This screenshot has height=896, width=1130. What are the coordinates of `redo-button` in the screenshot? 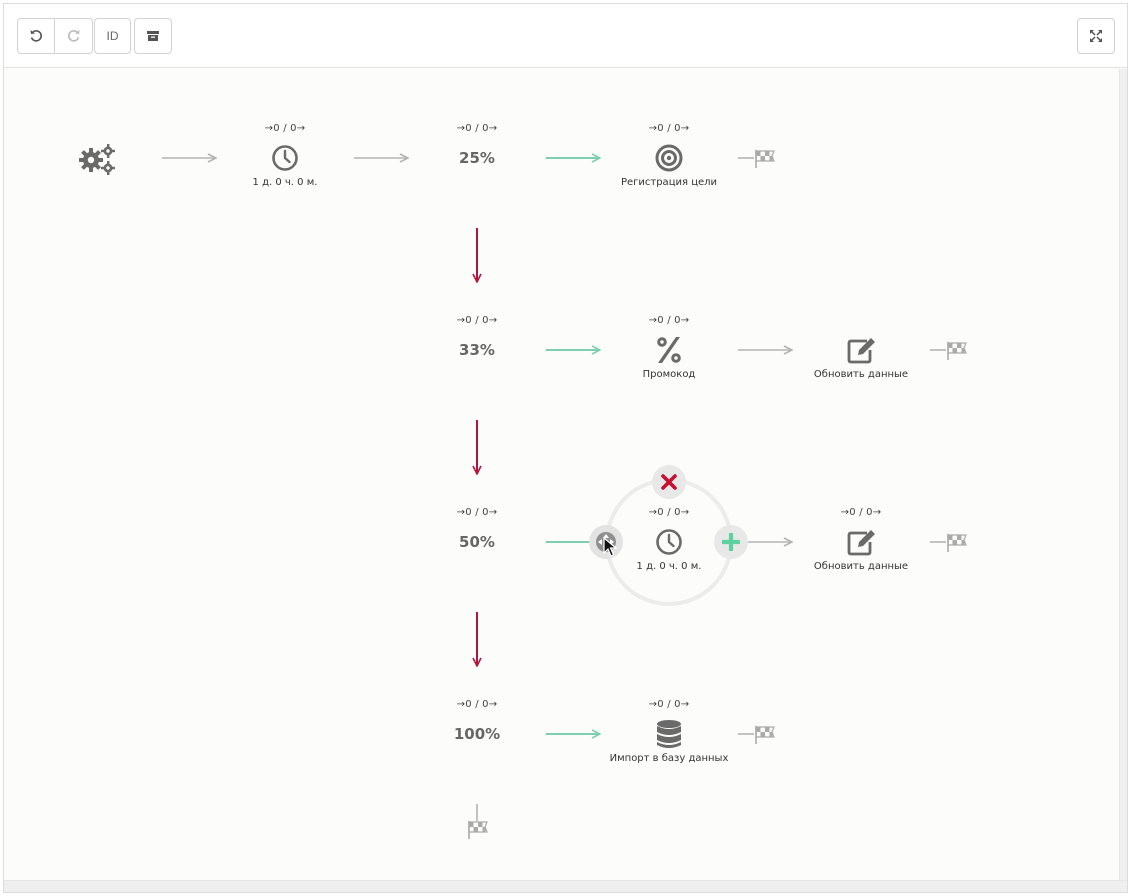 It's located at (74, 36).